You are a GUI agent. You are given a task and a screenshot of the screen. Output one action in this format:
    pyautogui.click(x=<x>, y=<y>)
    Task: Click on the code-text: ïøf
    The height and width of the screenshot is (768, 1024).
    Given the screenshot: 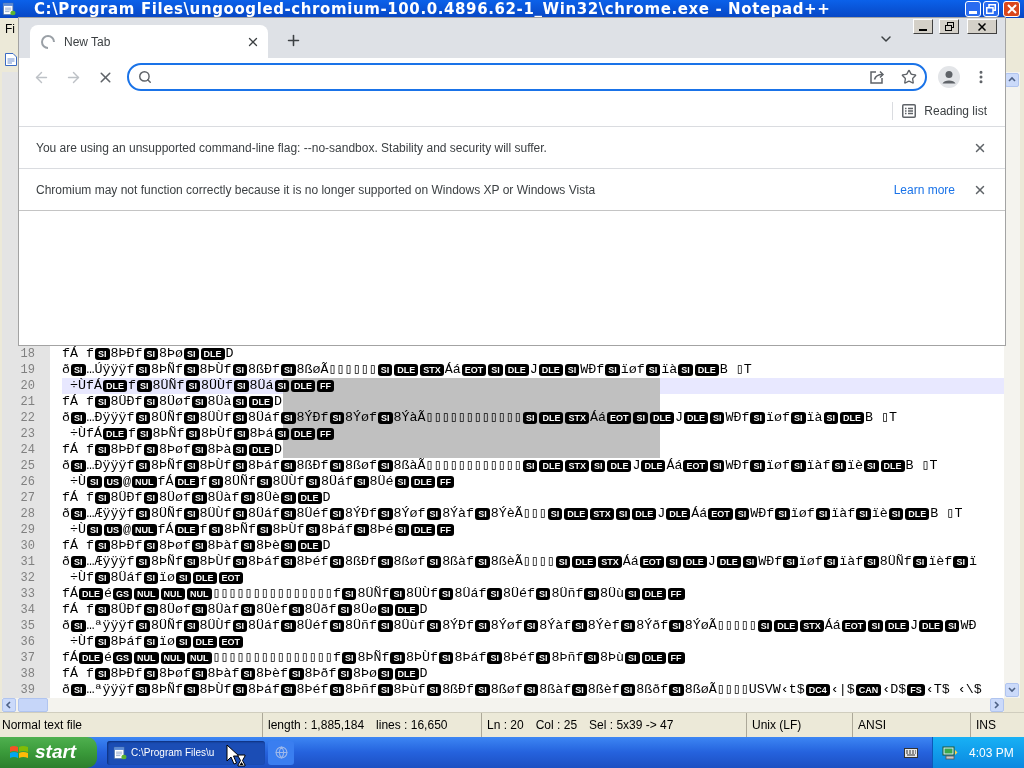 What is the action you would take?
    pyautogui.click(x=632, y=370)
    